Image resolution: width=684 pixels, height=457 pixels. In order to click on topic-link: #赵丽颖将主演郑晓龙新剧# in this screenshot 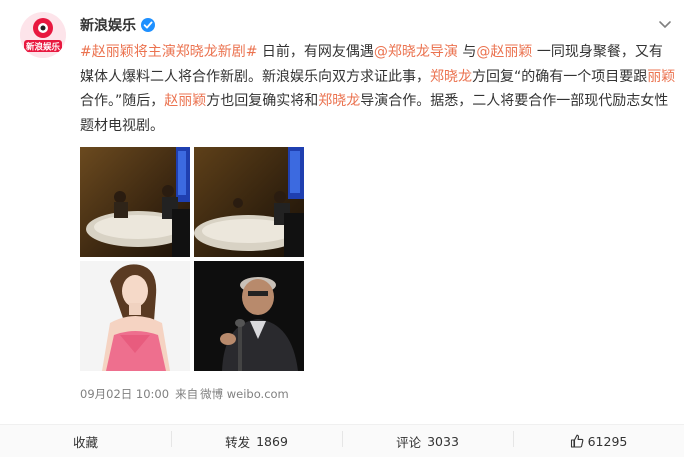, I will do `click(168, 52)`.